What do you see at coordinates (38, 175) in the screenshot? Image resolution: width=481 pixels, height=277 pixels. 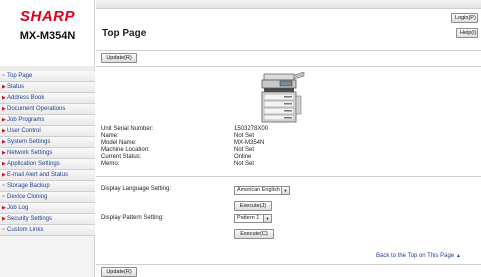 I see `sidebar-item-label: E-mail Alert and Status` at bounding box center [38, 175].